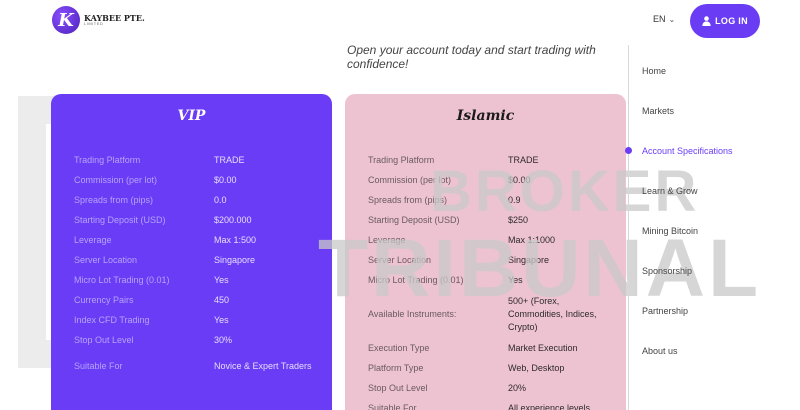 This screenshot has height=410, width=800. I want to click on login-label: LOG IN, so click(731, 21).